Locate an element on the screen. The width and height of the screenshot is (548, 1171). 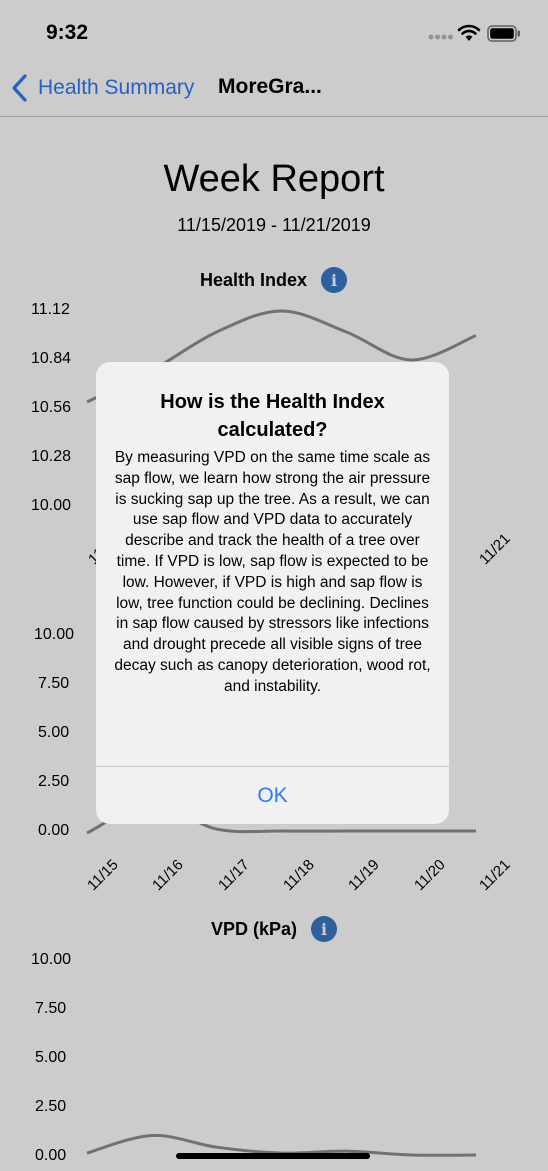
home-indicator is located at coordinates (273, 1156).